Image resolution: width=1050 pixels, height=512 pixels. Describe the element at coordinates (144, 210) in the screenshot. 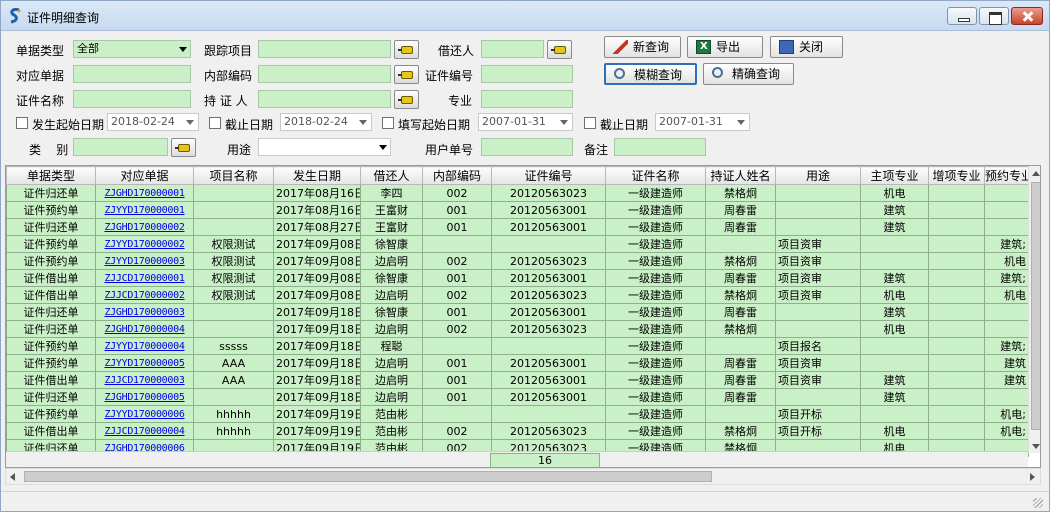

I see `doc-link: ZJYYD170000001` at that location.